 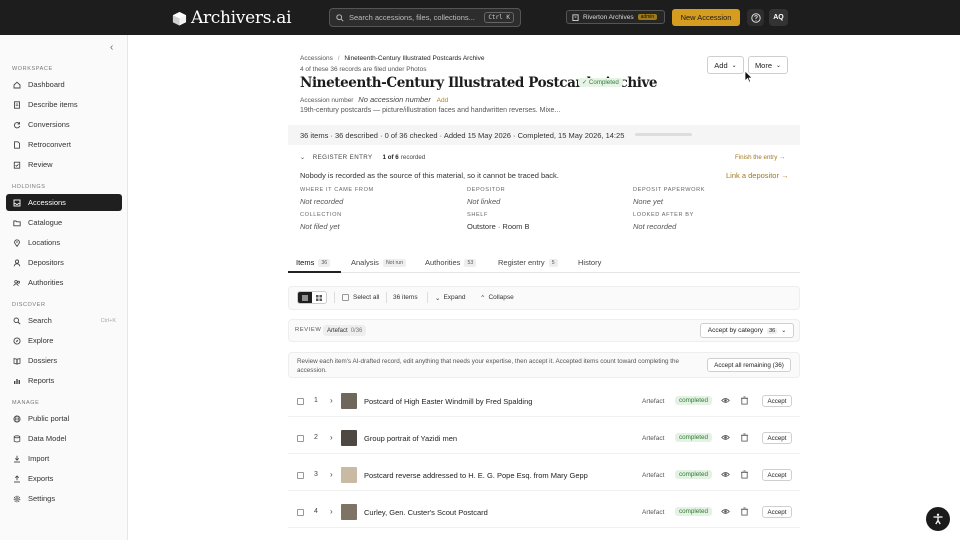 I want to click on row-number: 2, so click(x=316, y=437).